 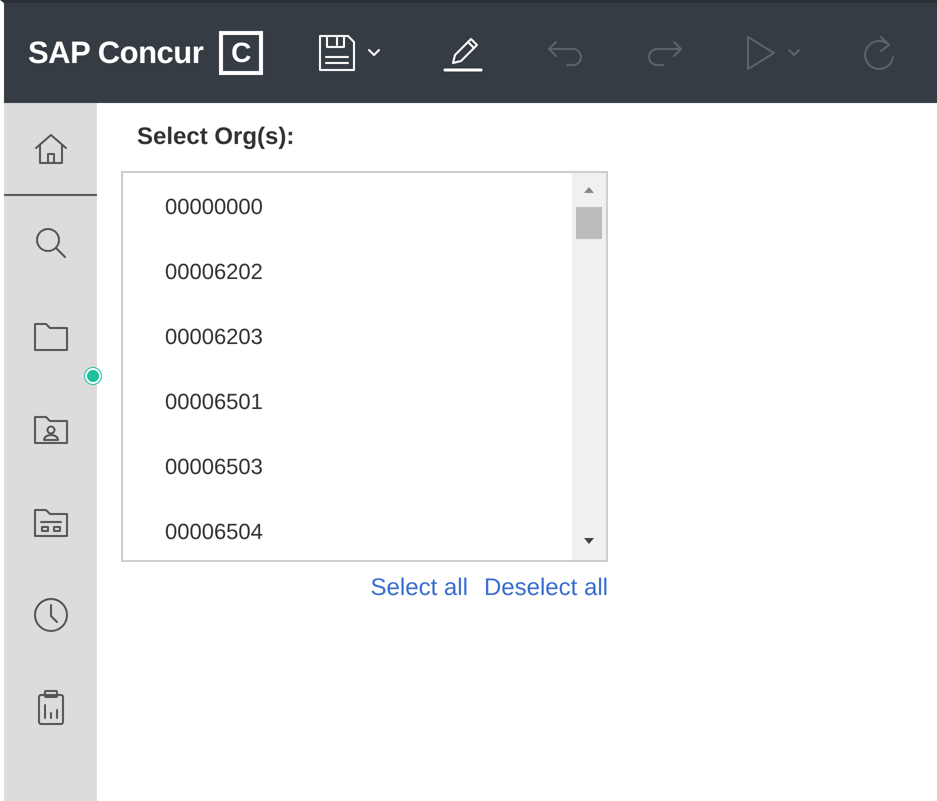 I want to click on brand-name: SAP Concur, so click(x=116, y=53).